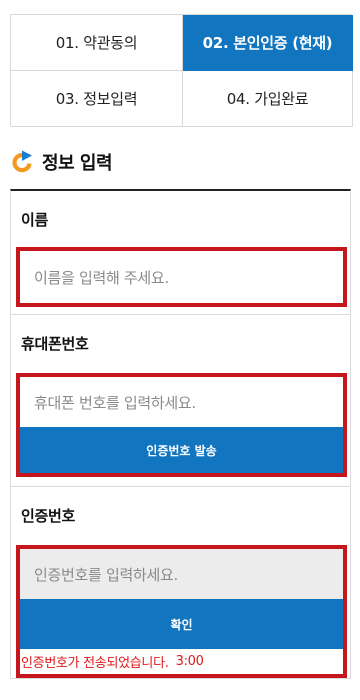 The image size is (360, 700). I want to click on section-title: 정보 입력, so click(77, 163).